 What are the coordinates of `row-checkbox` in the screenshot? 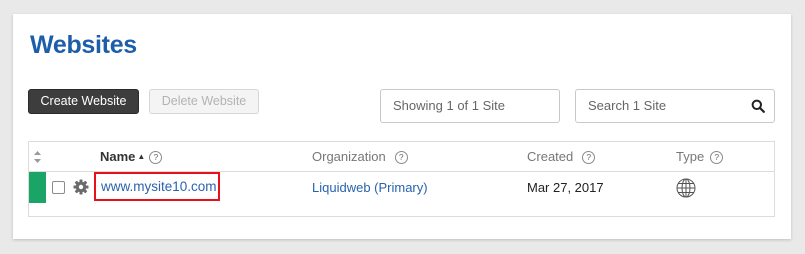 It's located at (58, 187).